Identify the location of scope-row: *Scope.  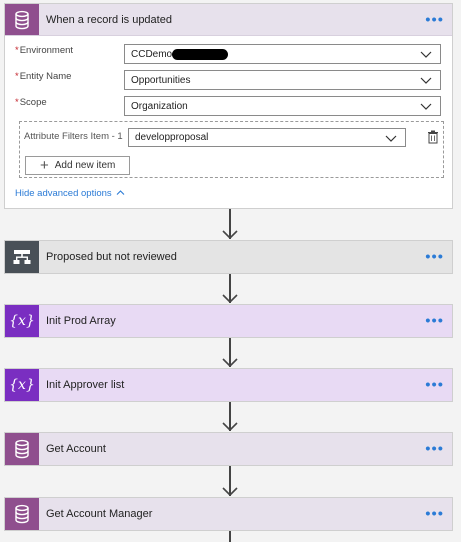
(69, 102).